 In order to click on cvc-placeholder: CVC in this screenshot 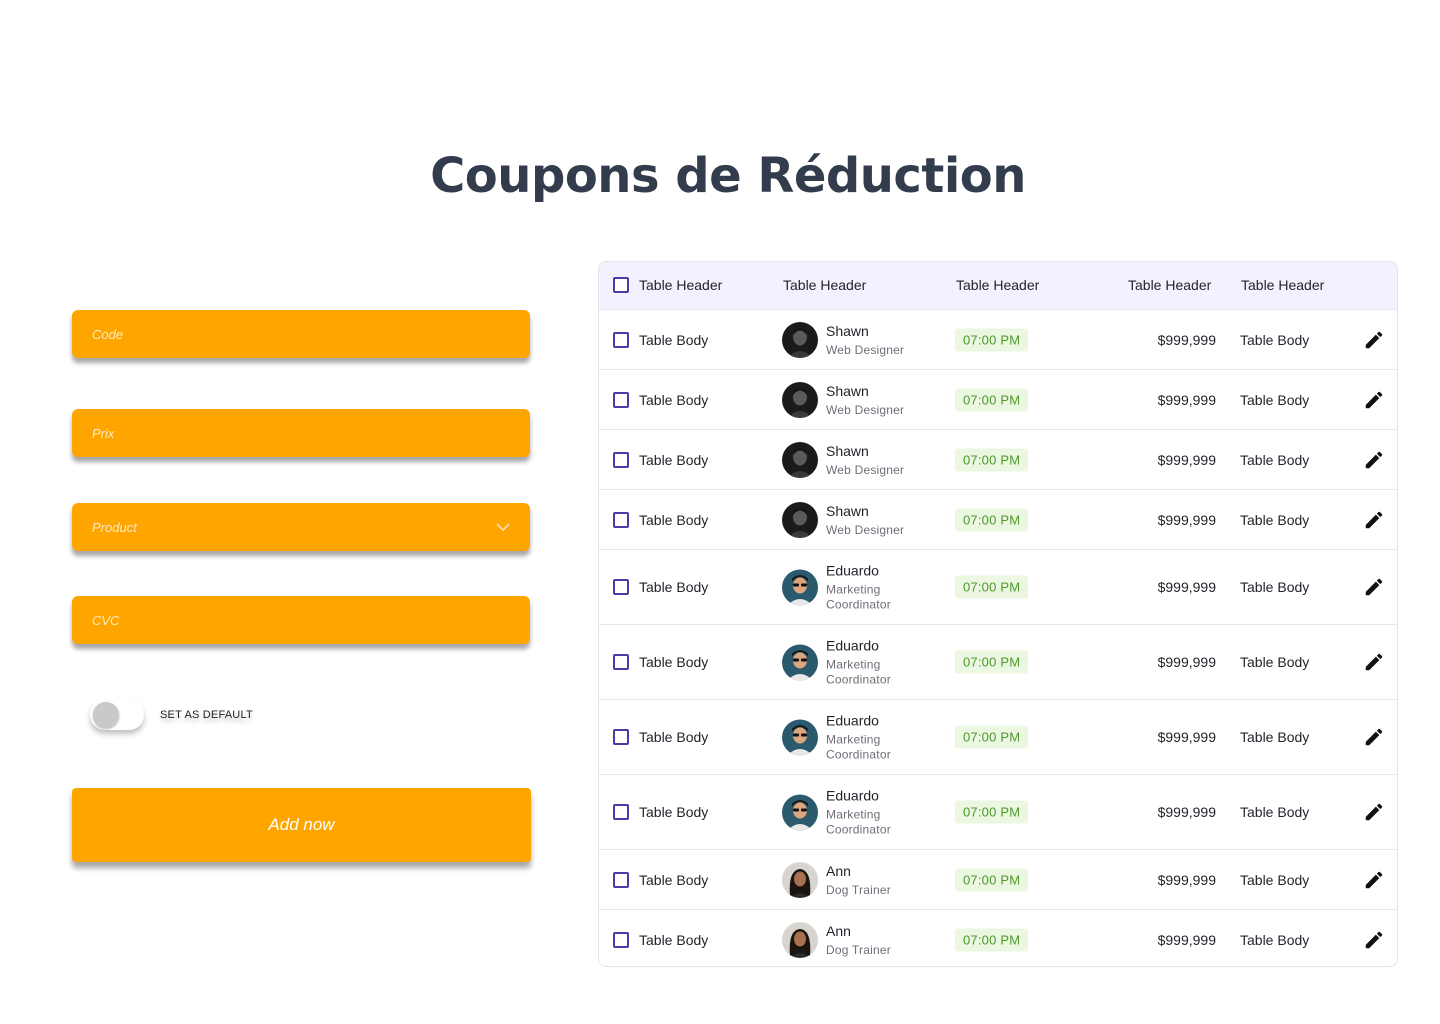, I will do `click(106, 620)`.